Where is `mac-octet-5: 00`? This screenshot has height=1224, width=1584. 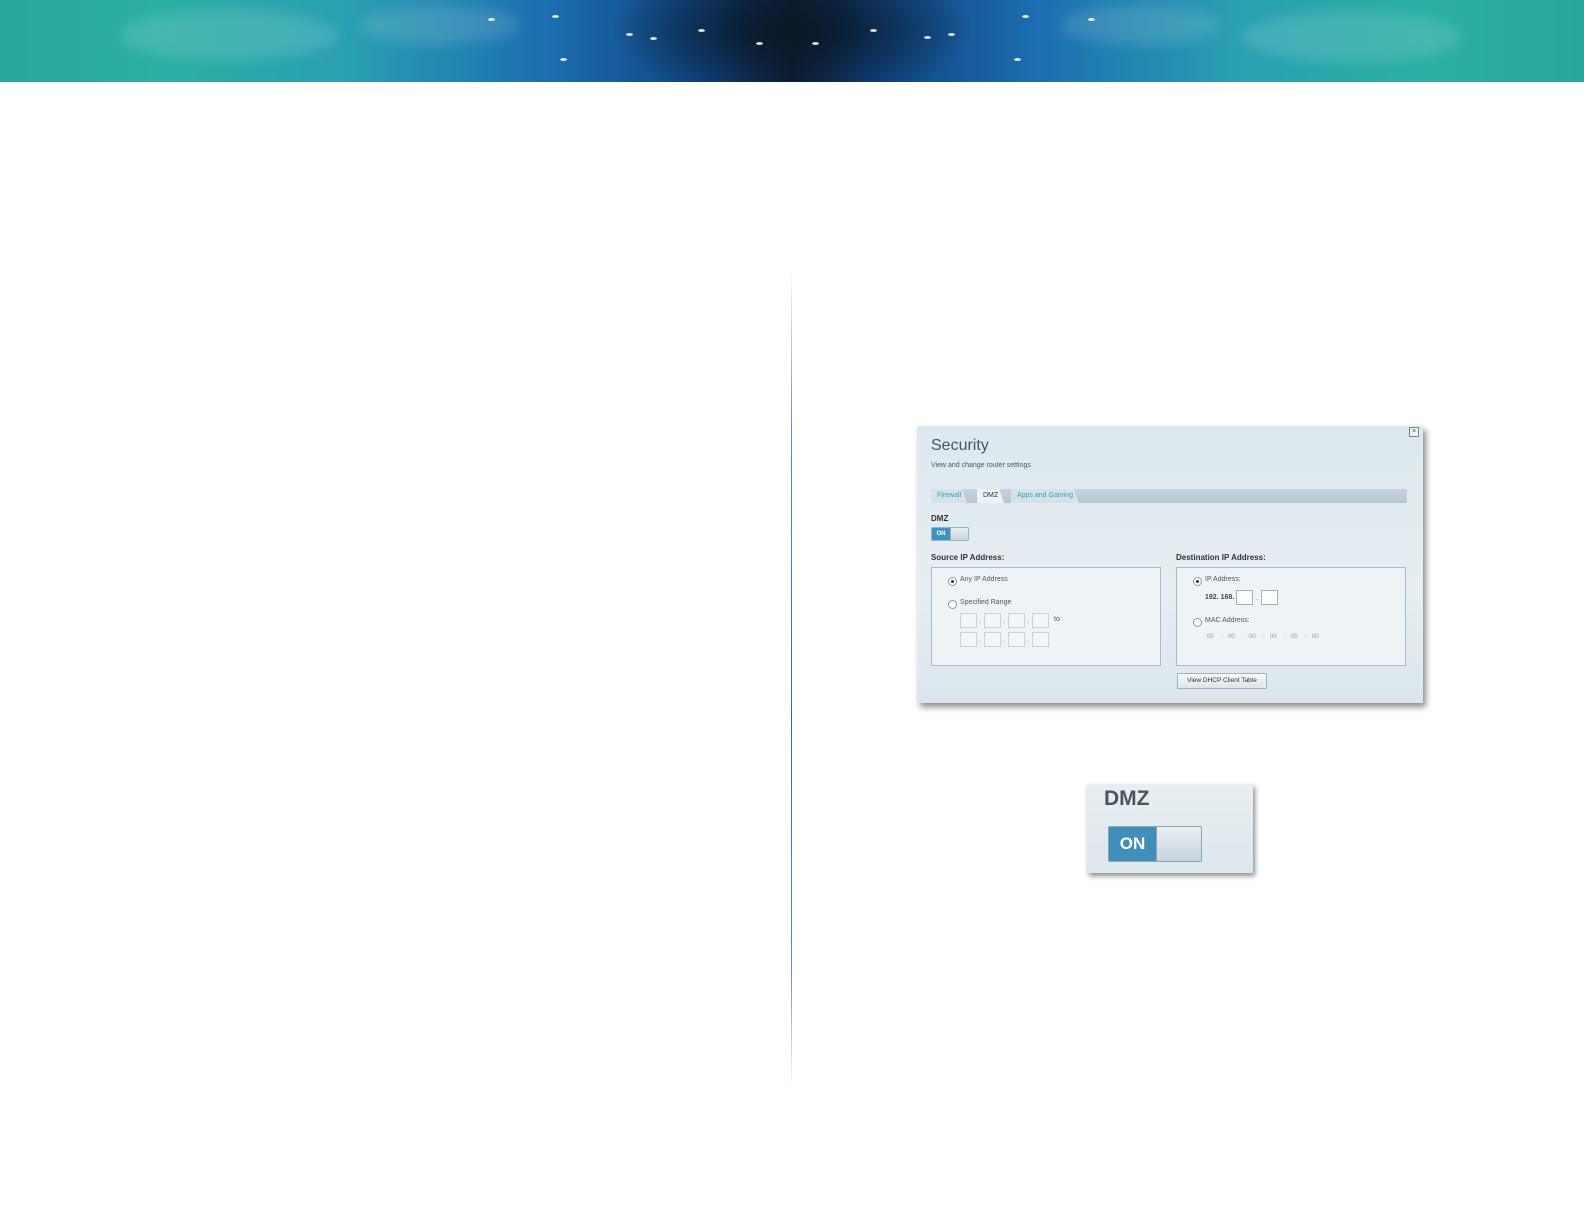
mac-octet-5: 00 is located at coordinates (1294, 637).